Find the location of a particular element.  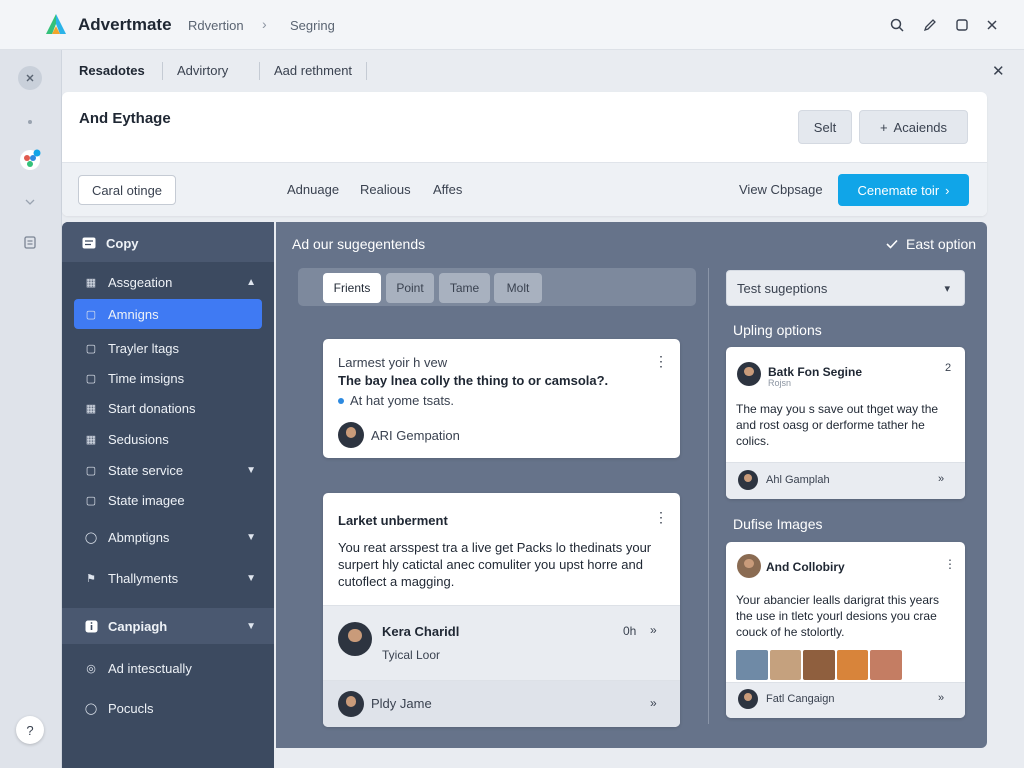

segment-tame: Tame is located at coordinates (464, 288).